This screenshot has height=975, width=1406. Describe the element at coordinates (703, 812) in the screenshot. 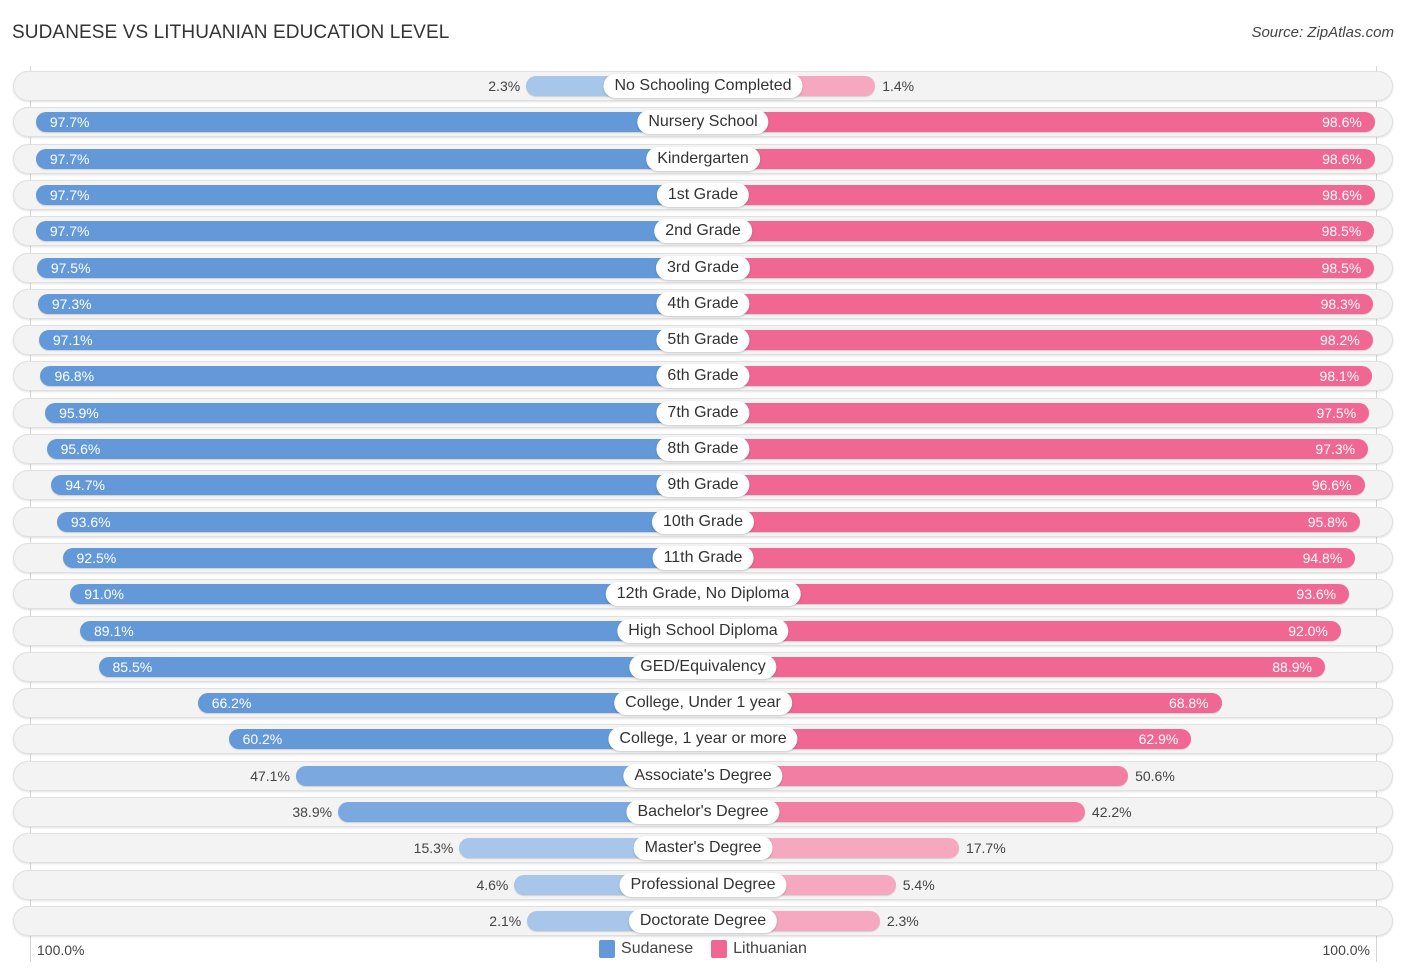

I see `category-label: Bachelor's Degree` at that location.